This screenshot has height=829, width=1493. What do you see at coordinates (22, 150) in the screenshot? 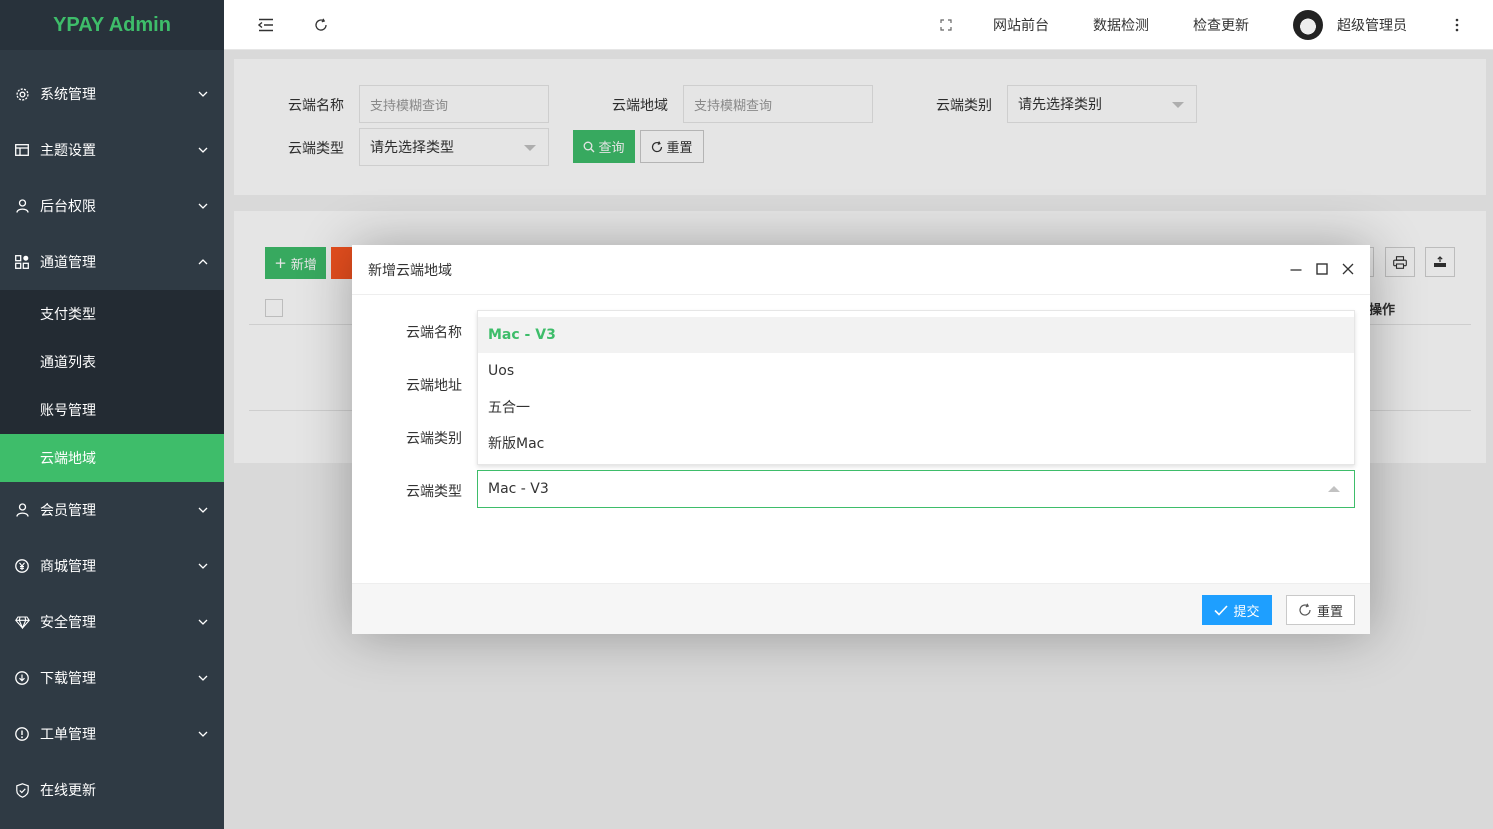
I see `window-icon` at bounding box center [22, 150].